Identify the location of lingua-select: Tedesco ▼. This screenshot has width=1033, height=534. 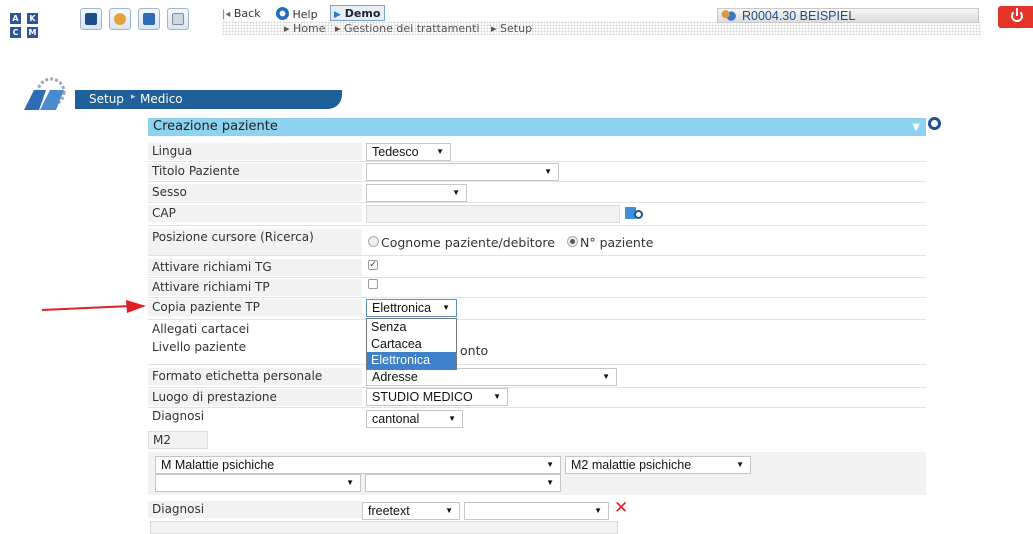
(408, 152).